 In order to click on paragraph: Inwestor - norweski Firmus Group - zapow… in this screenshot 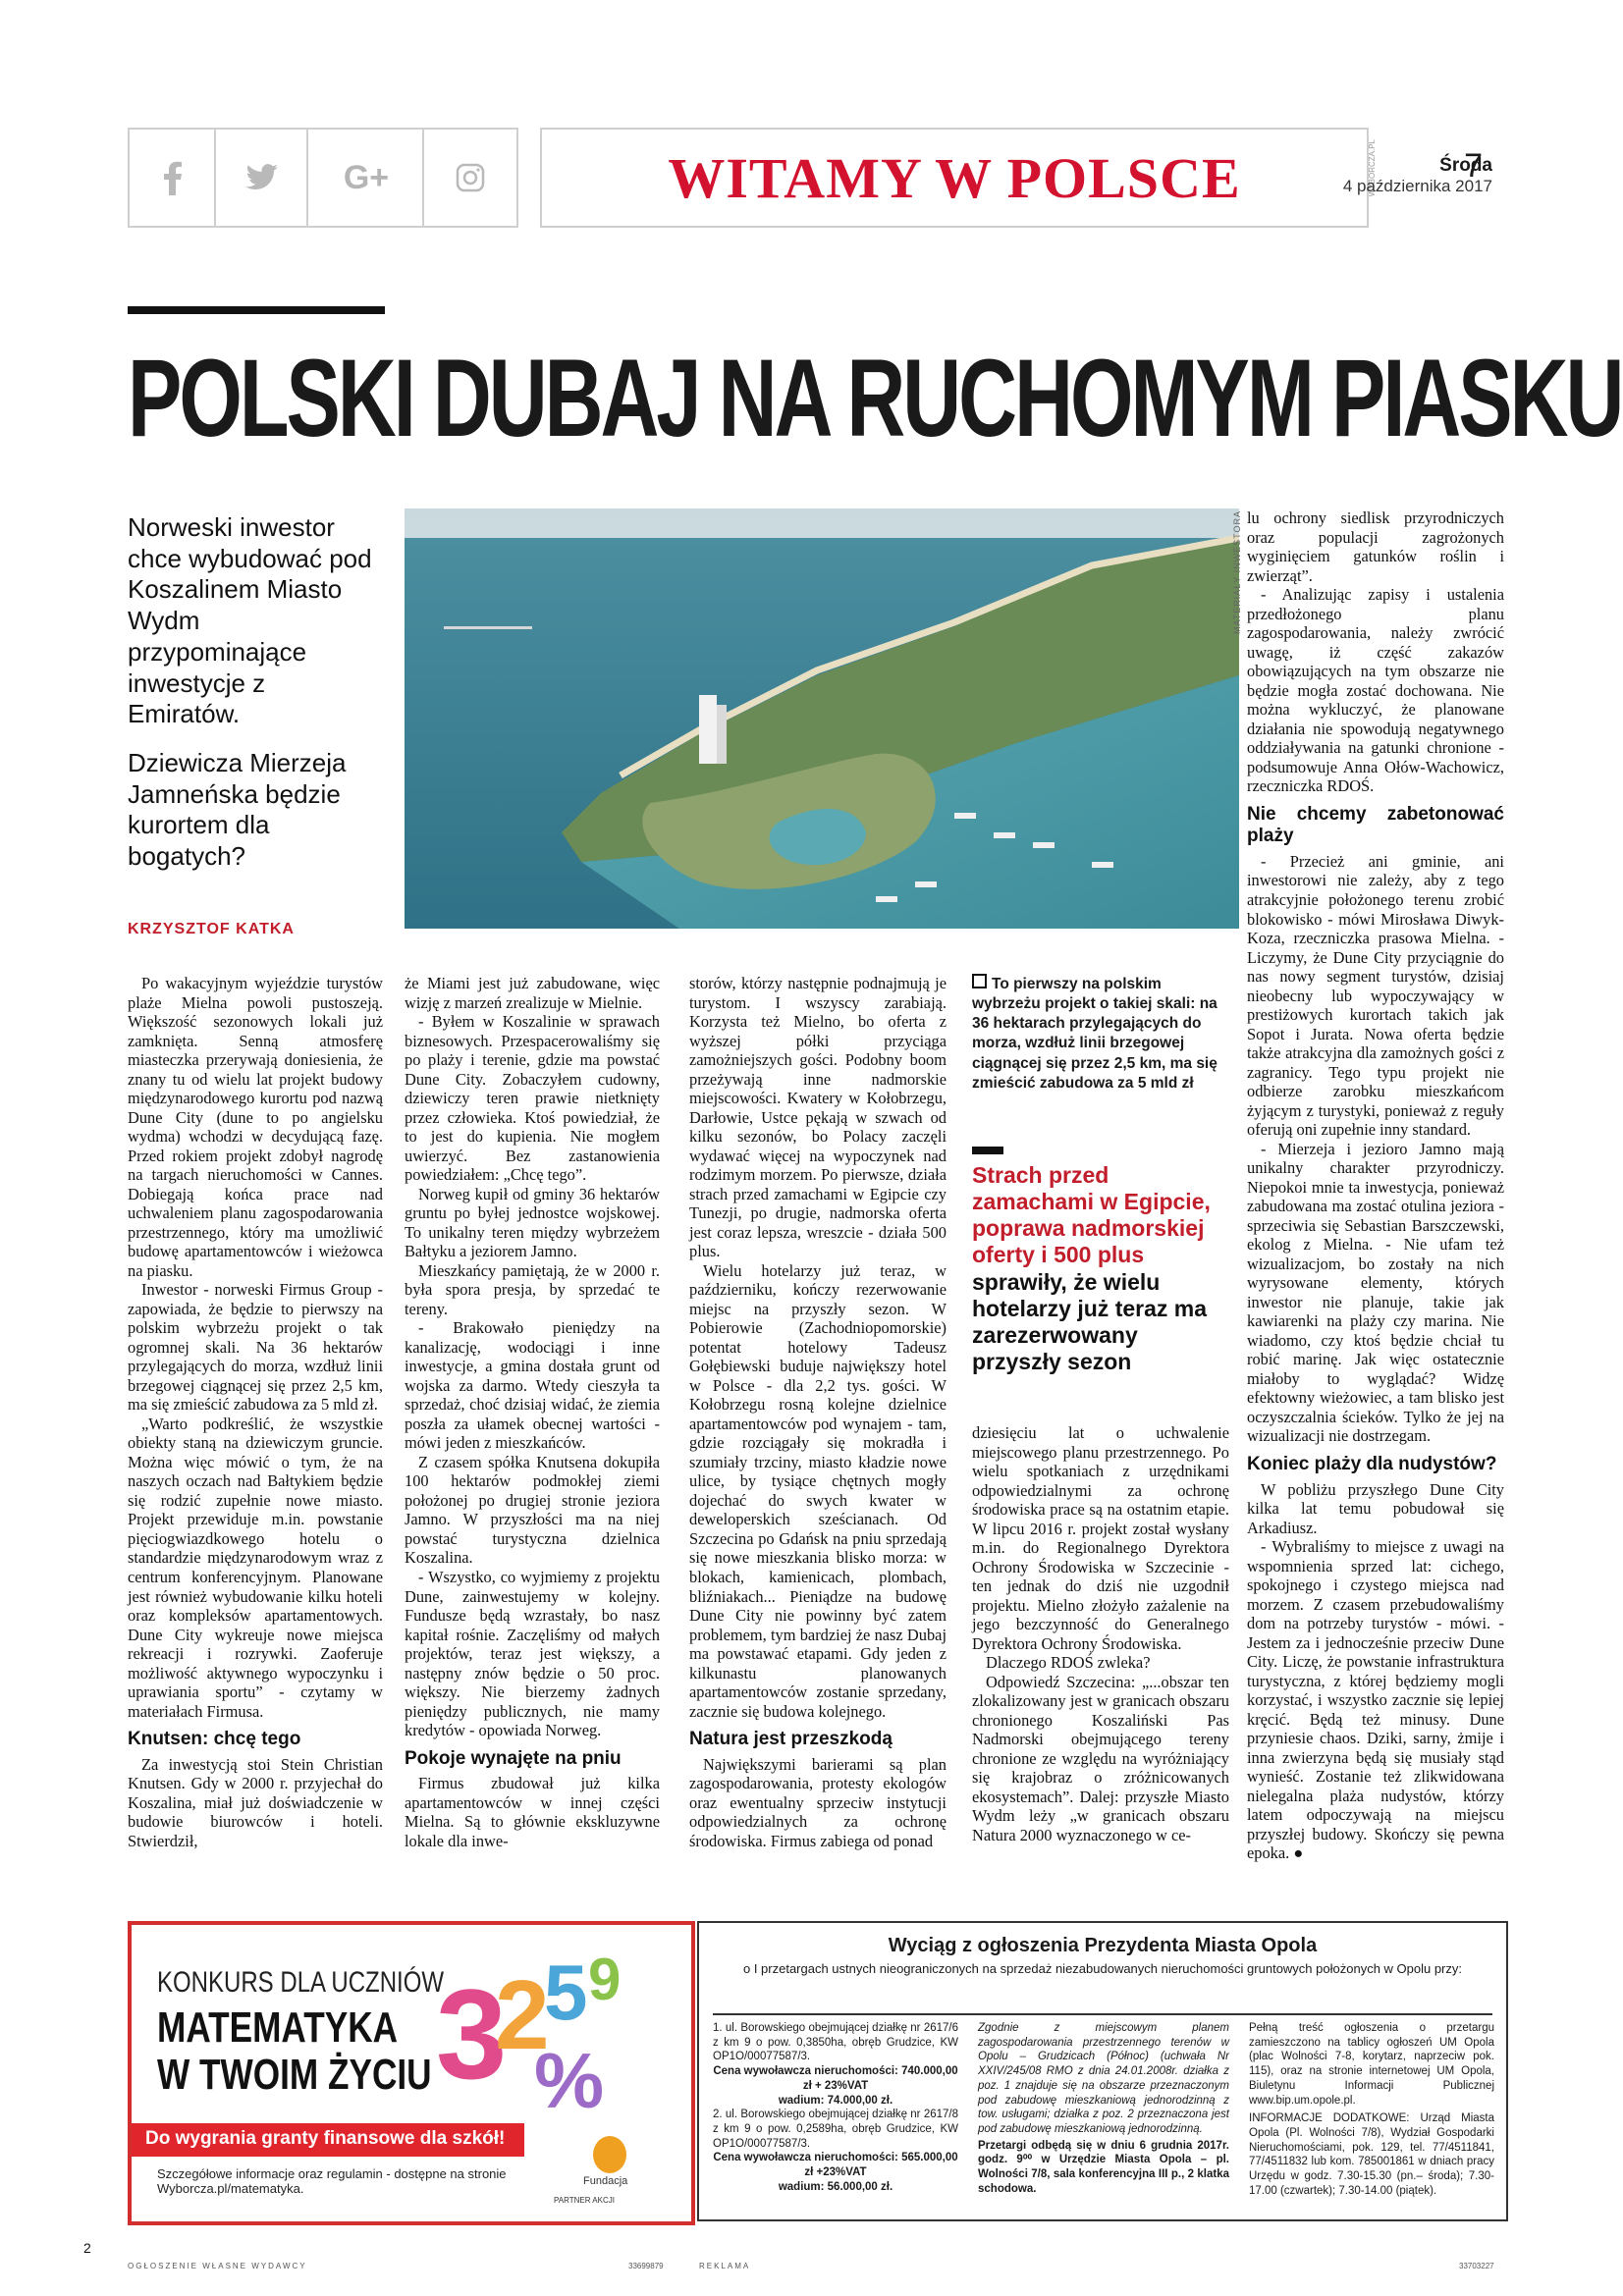, I will do `click(255, 1347)`.